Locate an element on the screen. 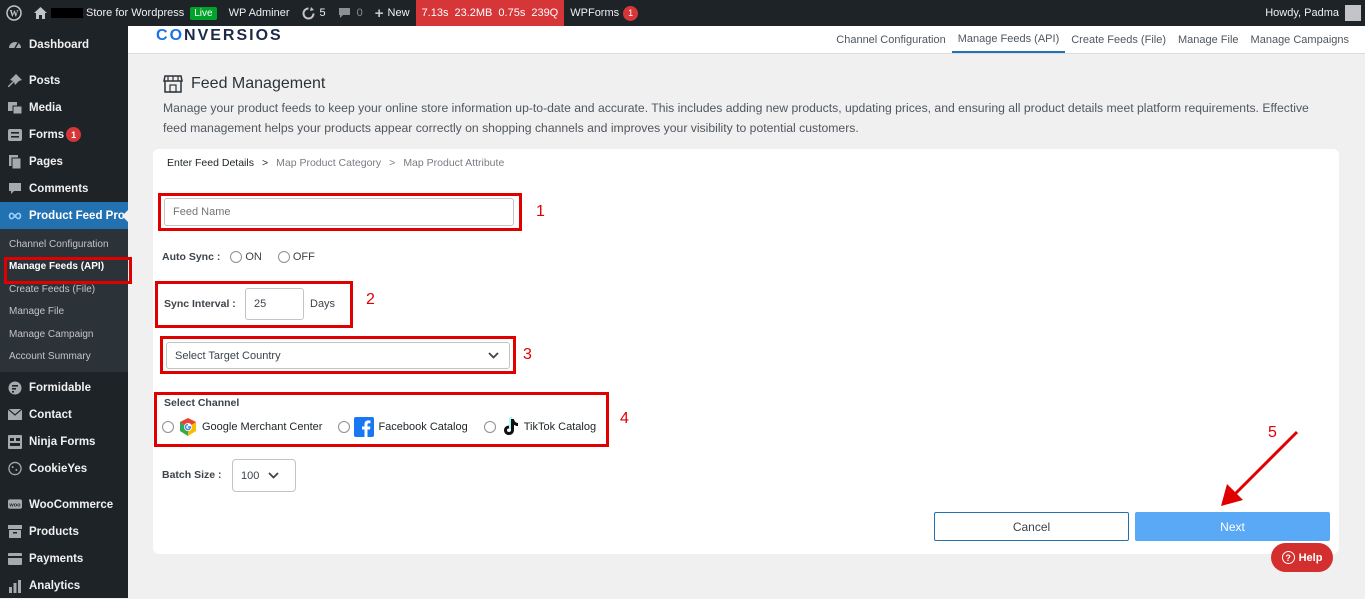 The height and width of the screenshot is (599, 1365). sidebar-item-ninja-forms: Ninja Forms is located at coordinates (64, 441).